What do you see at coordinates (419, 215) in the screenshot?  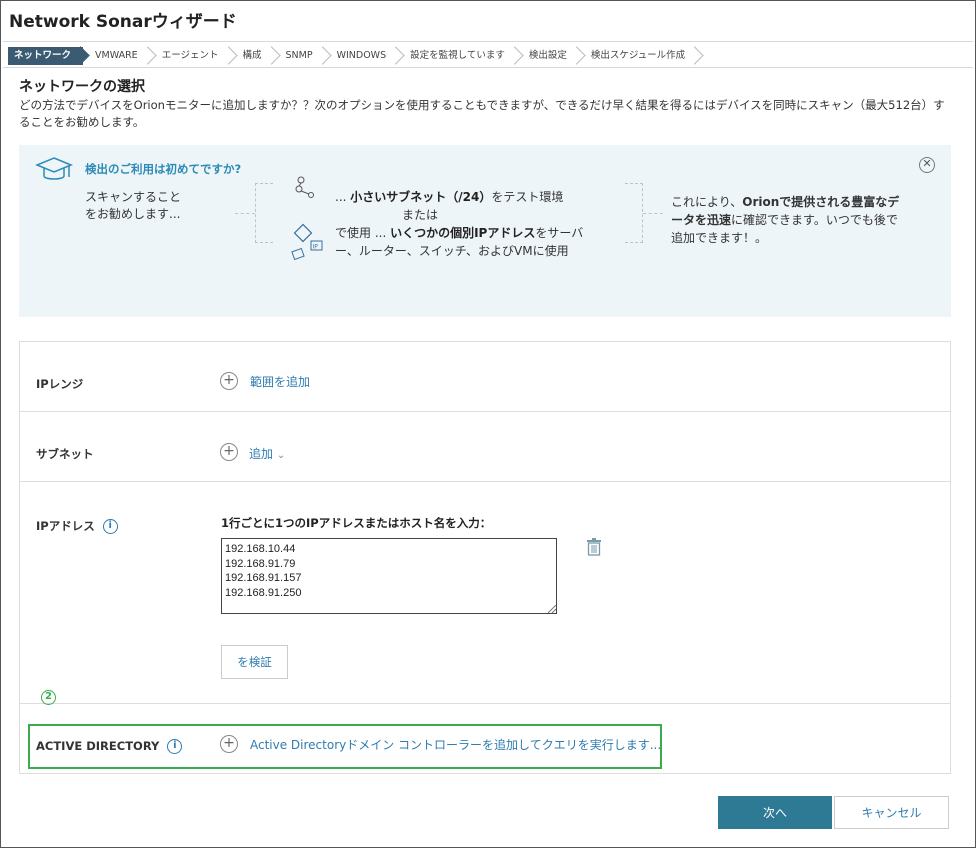 I see `info-mid-or: または` at bounding box center [419, 215].